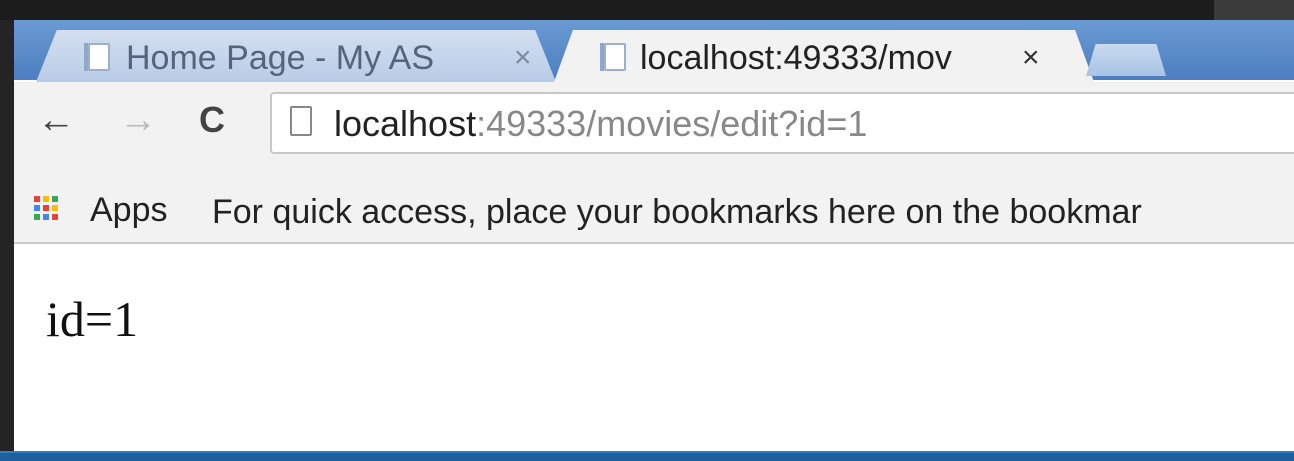 The width and height of the screenshot is (1294, 461). What do you see at coordinates (212, 120) in the screenshot?
I see `reload-icon: C` at bounding box center [212, 120].